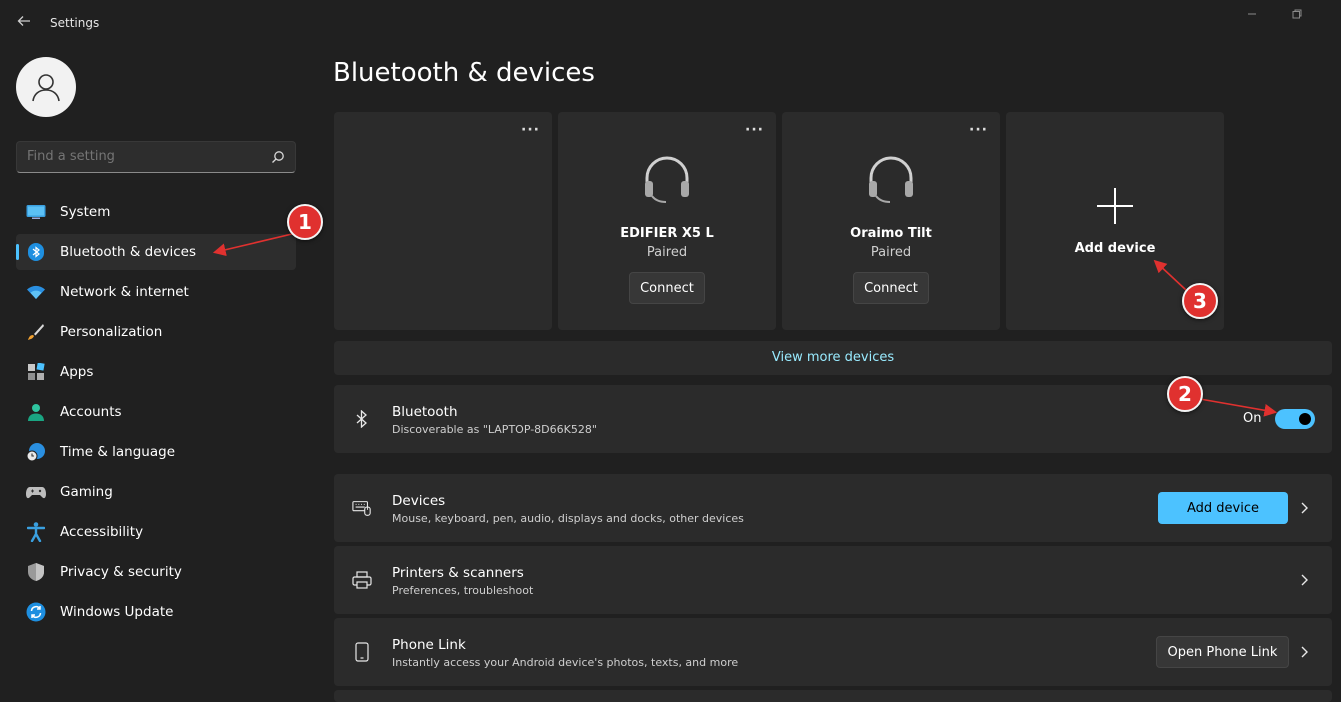 This screenshot has height=702, width=1341. I want to click on globe-clock-icon, so click(36, 452).